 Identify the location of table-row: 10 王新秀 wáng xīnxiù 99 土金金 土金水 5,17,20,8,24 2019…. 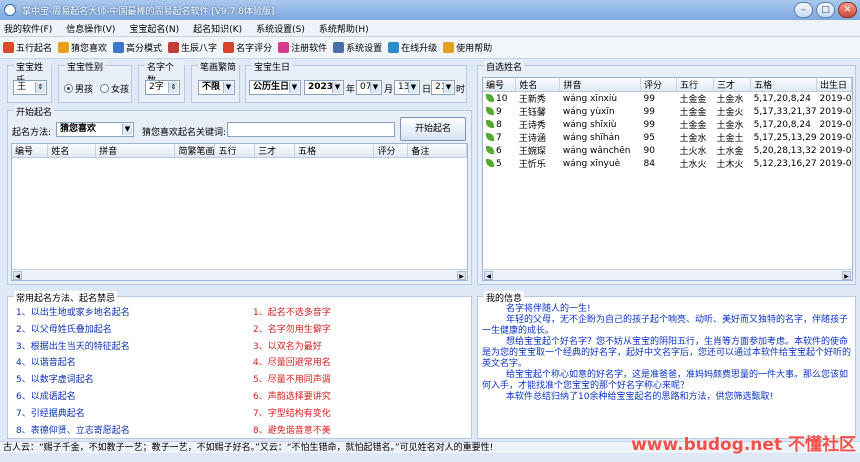
(667, 98).